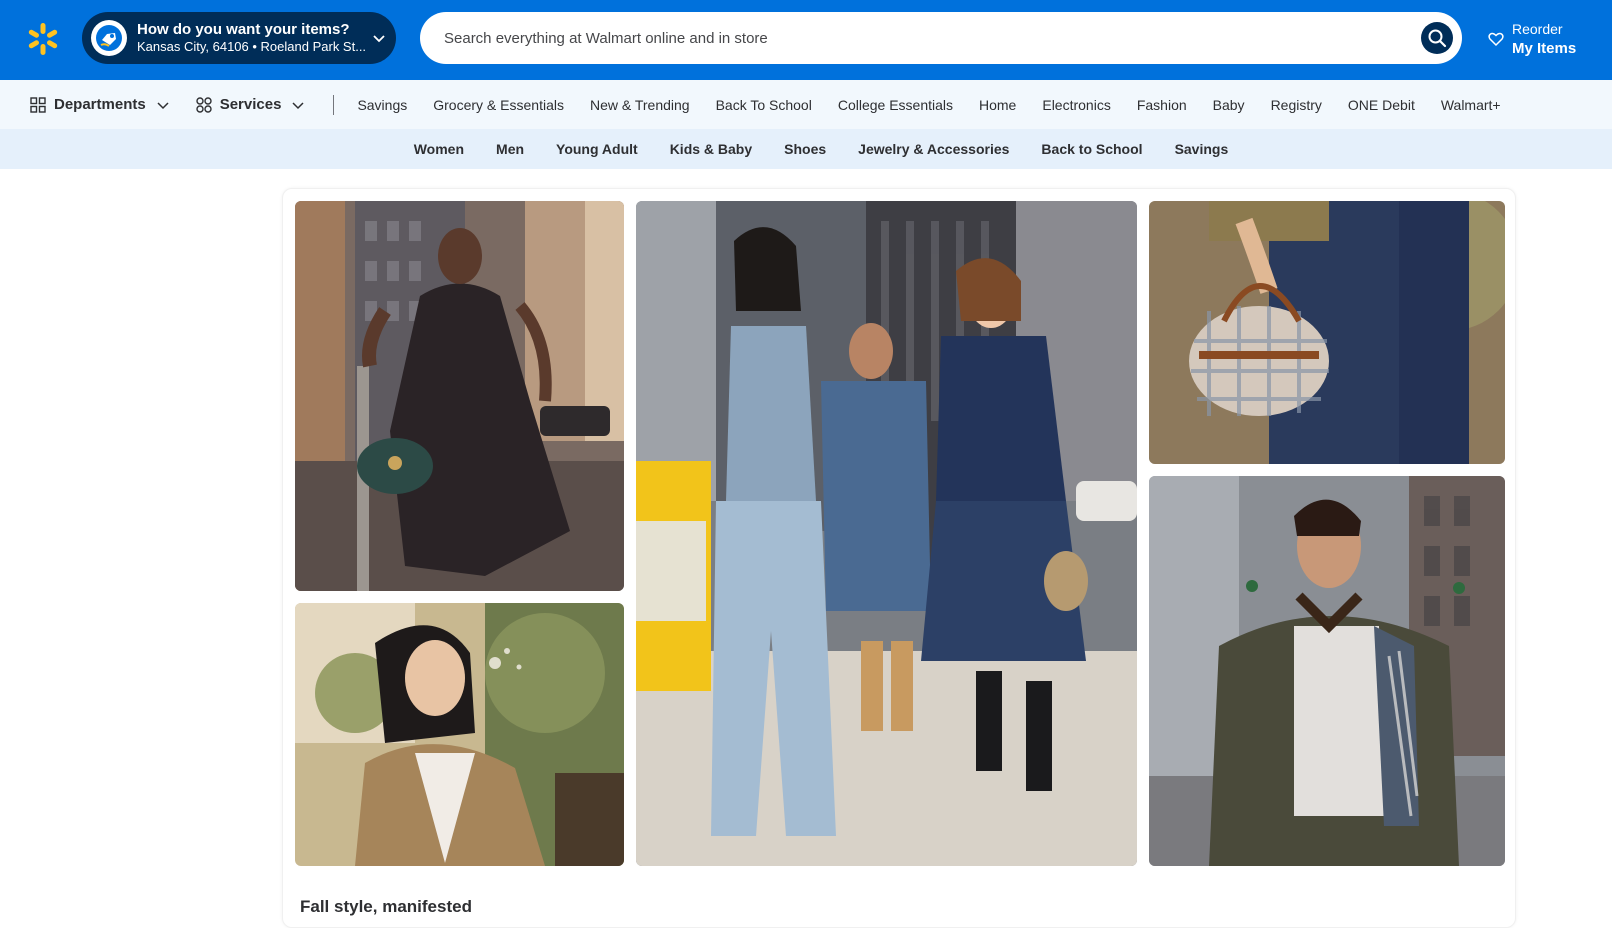 The height and width of the screenshot is (928, 1612). I want to click on nav-link-back-to-school: Back To School, so click(764, 105).